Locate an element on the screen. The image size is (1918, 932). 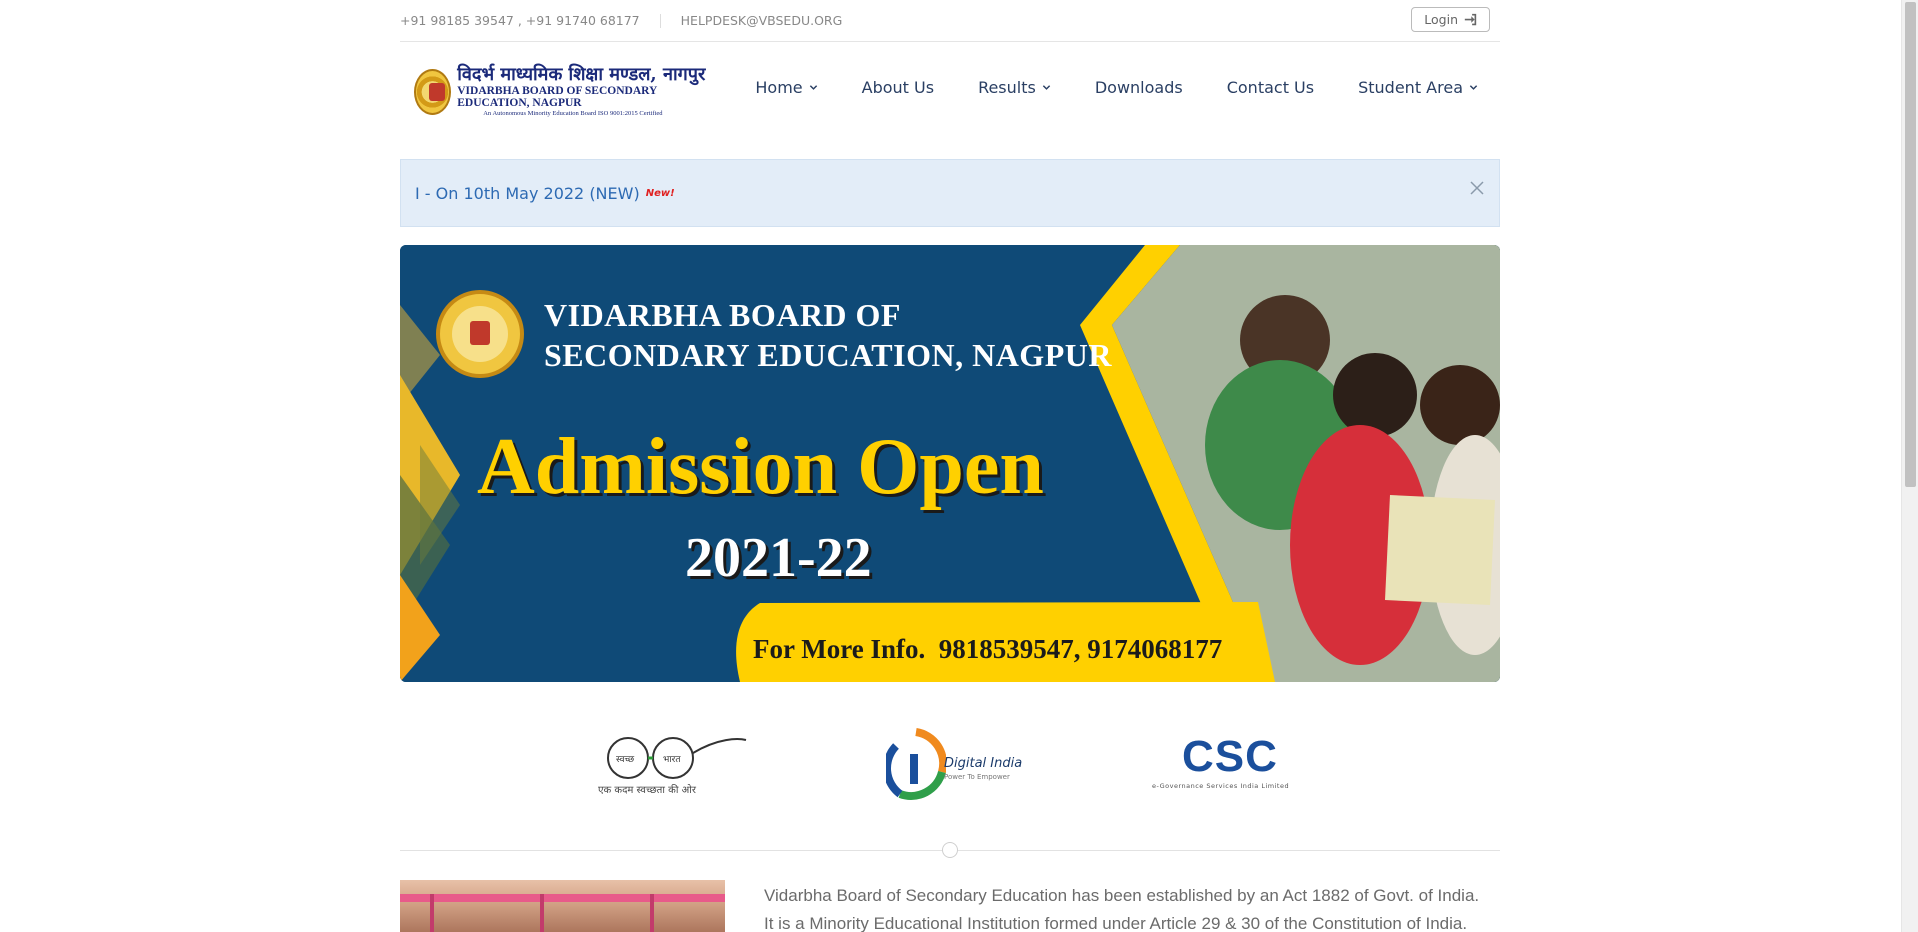
login-label: Login is located at coordinates (1441, 19).